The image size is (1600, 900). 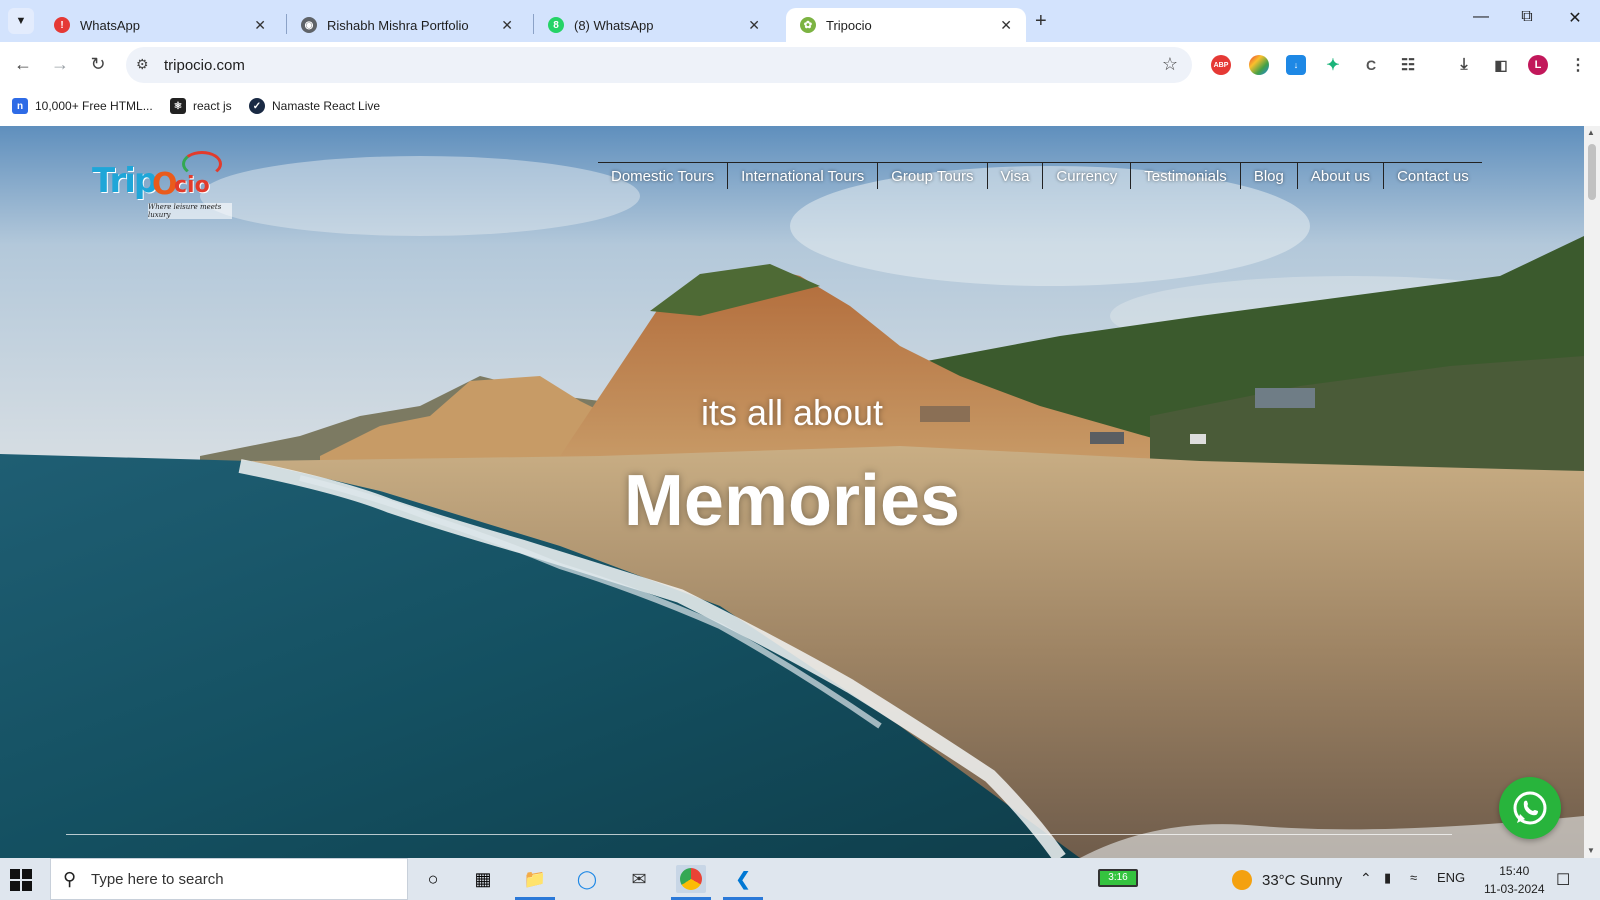 I want to click on restore-button: ⧉, so click(x=1527, y=17).